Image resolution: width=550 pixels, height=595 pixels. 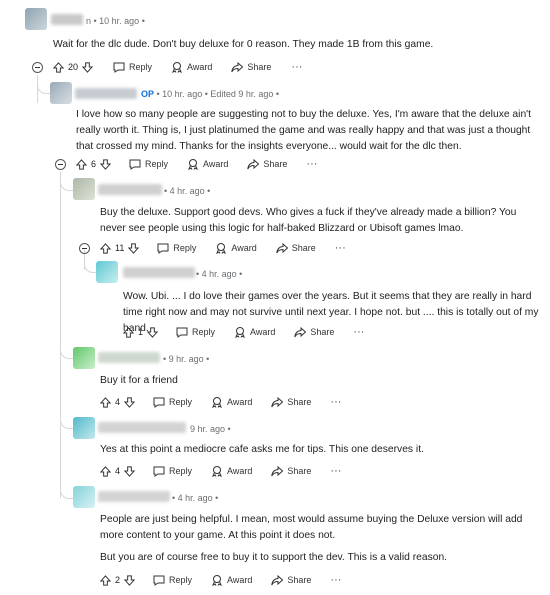 I want to click on comment-actions: 2 Reply Award Share ···, so click(x=220, y=580).